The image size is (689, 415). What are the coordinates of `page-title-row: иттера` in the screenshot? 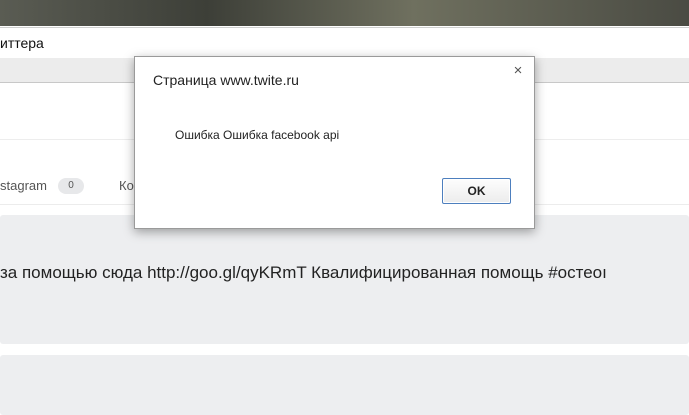 It's located at (344, 43).